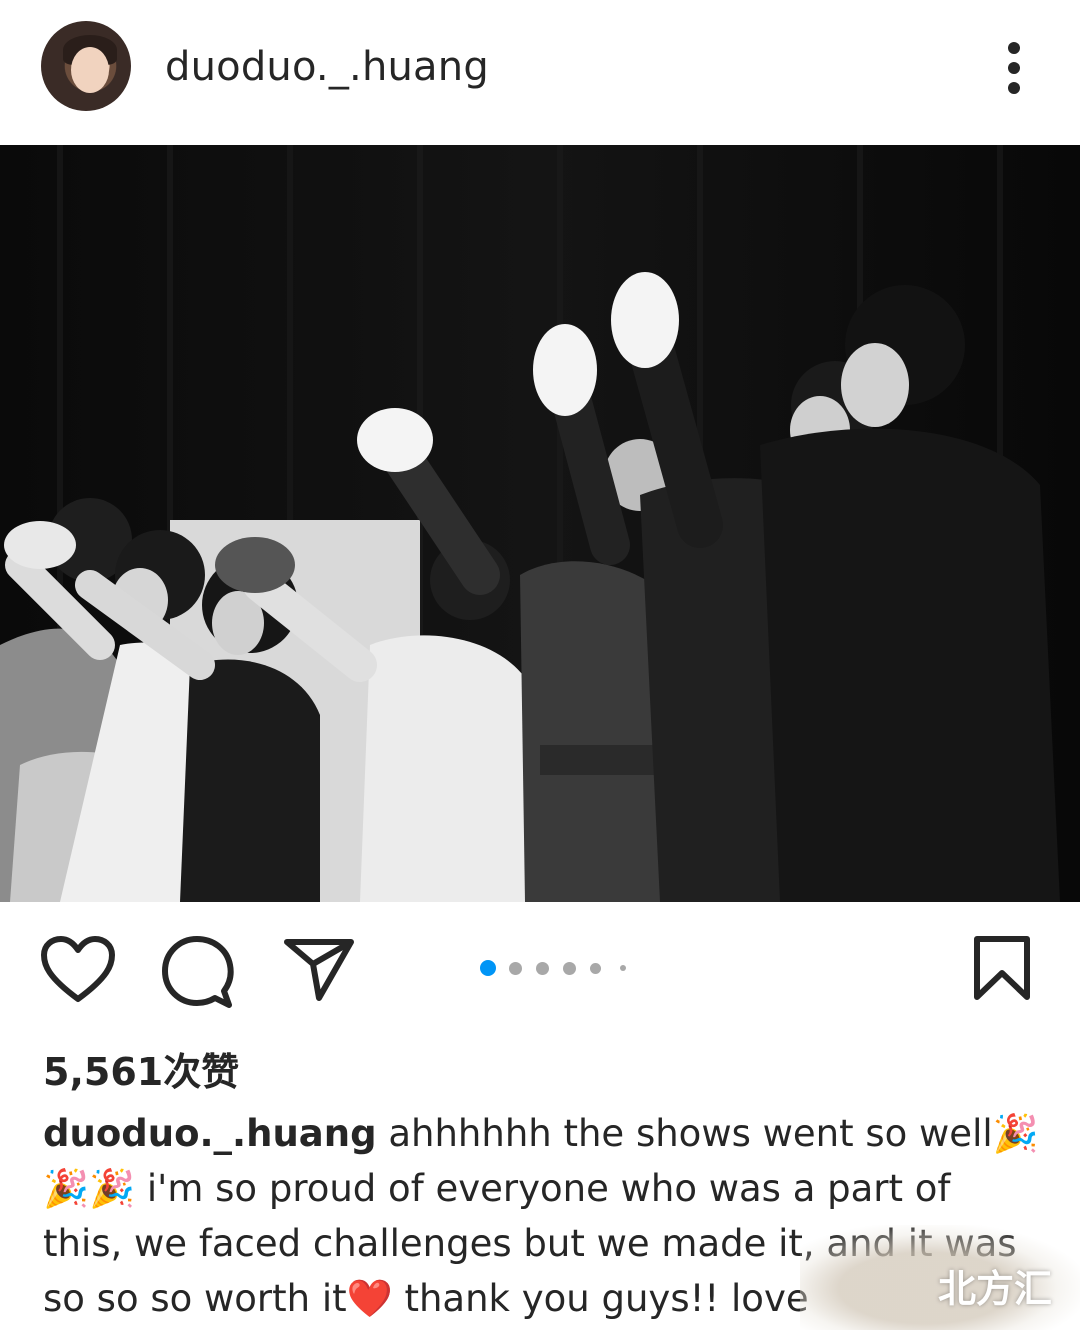 The height and width of the screenshot is (1330, 1080). I want to click on avatar-face, so click(90, 70).